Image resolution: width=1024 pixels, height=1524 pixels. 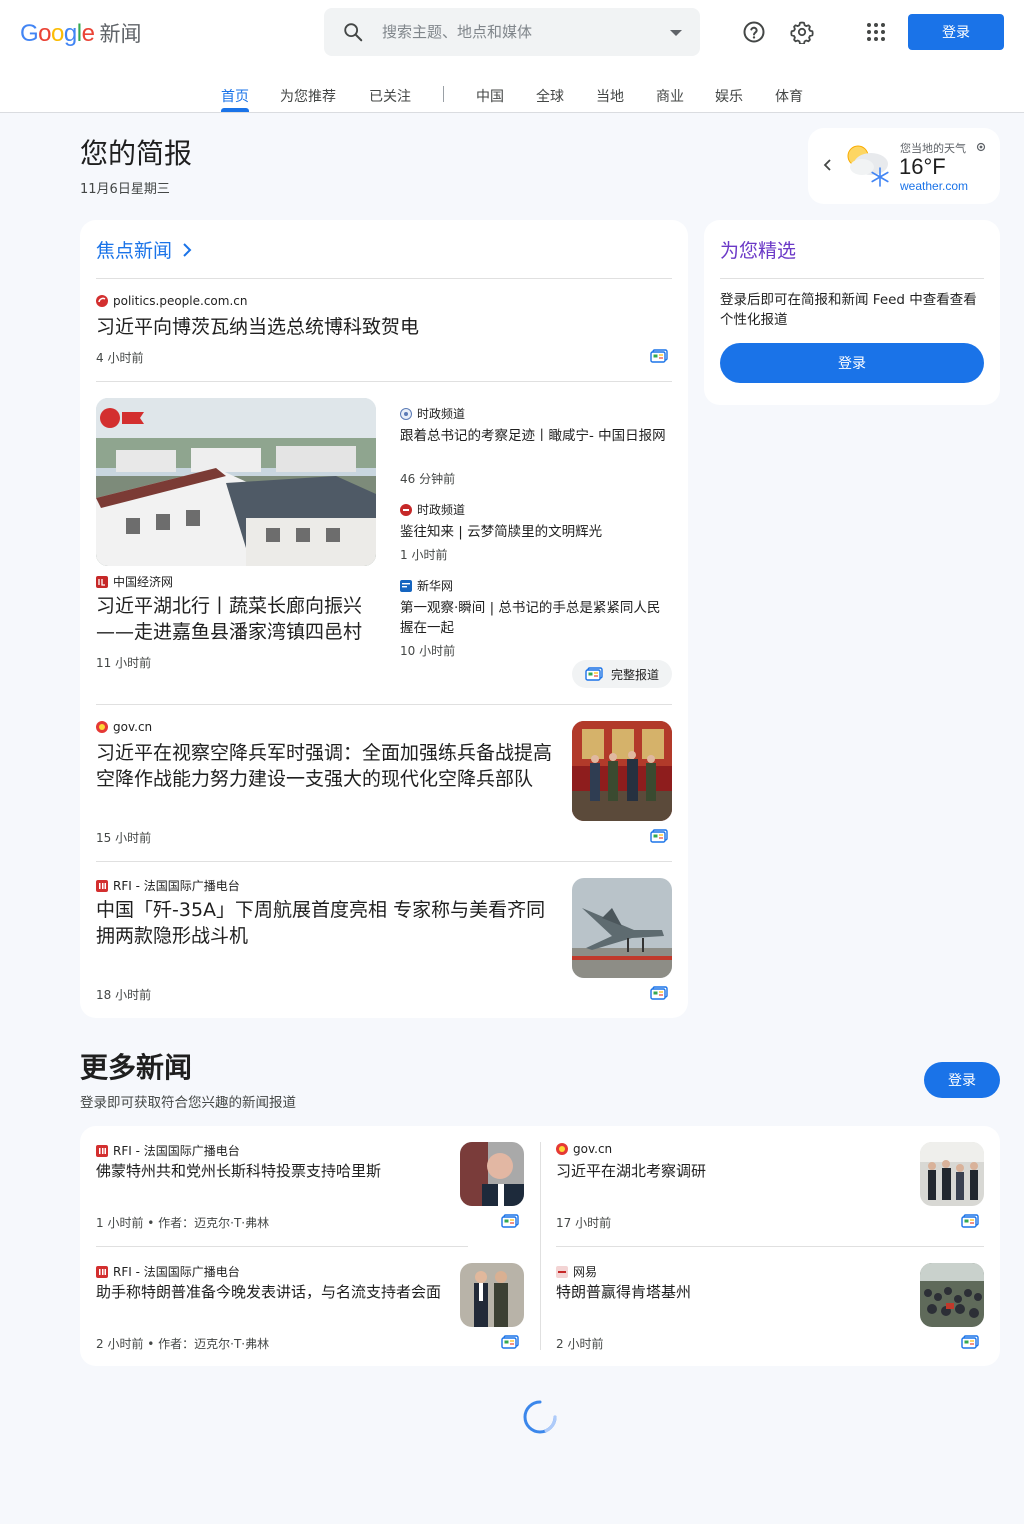 What do you see at coordinates (758, 251) in the screenshot?
I see `picks-title: 为您精选` at bounding box center [758, 251].